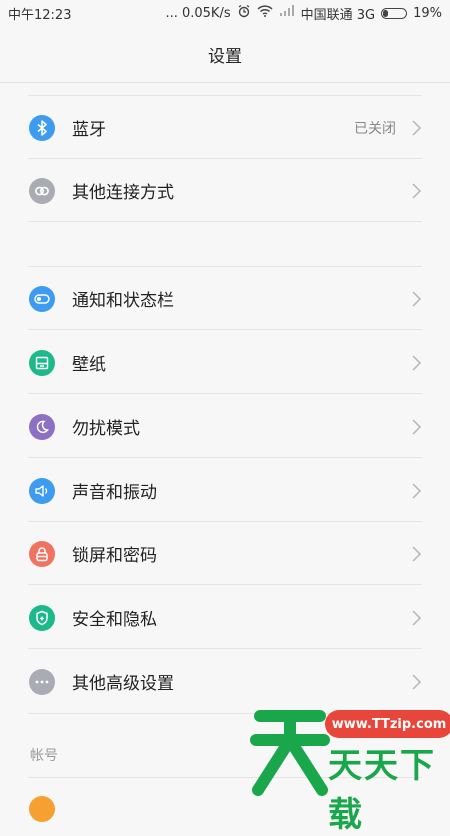 This screenshot has width=450, height=836. Describe the element at coordinates (382, 790) in the screenshot. I see `watermark-text: 天天下载` at that location.